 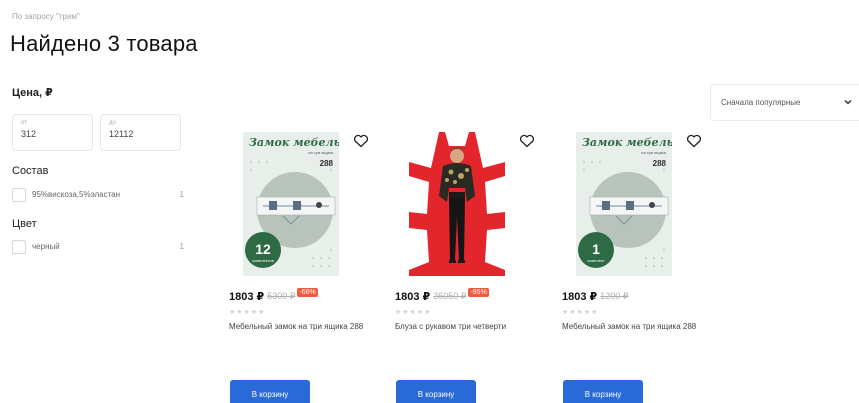 I want to click on product-price-line: 1803 ₽ 36050 ₽ -95%, so click(x=442, y=295).